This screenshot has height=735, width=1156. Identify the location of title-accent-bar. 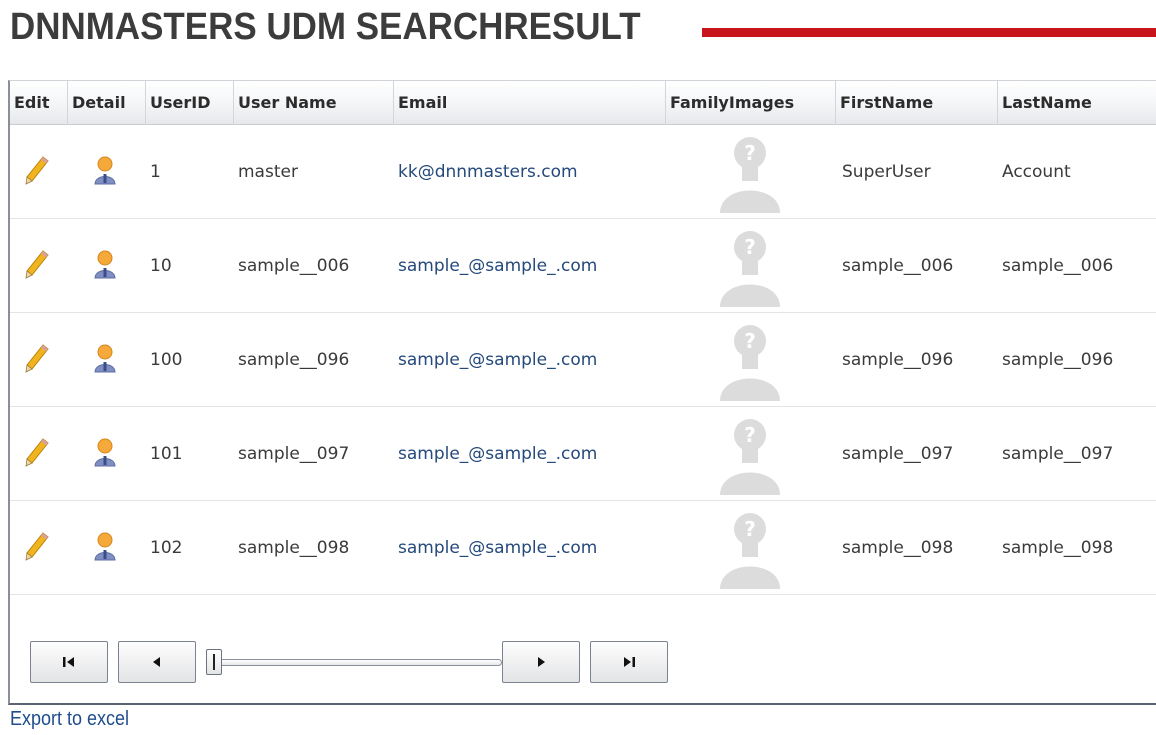
(929, 32).